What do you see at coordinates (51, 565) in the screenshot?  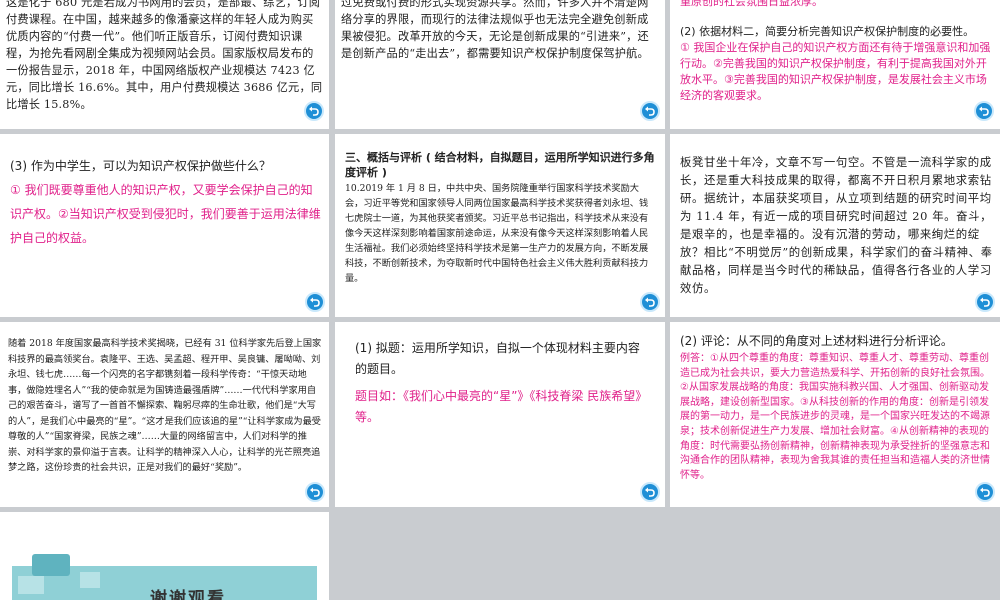 I see `decorative-image` at bounding box center [51, 565].